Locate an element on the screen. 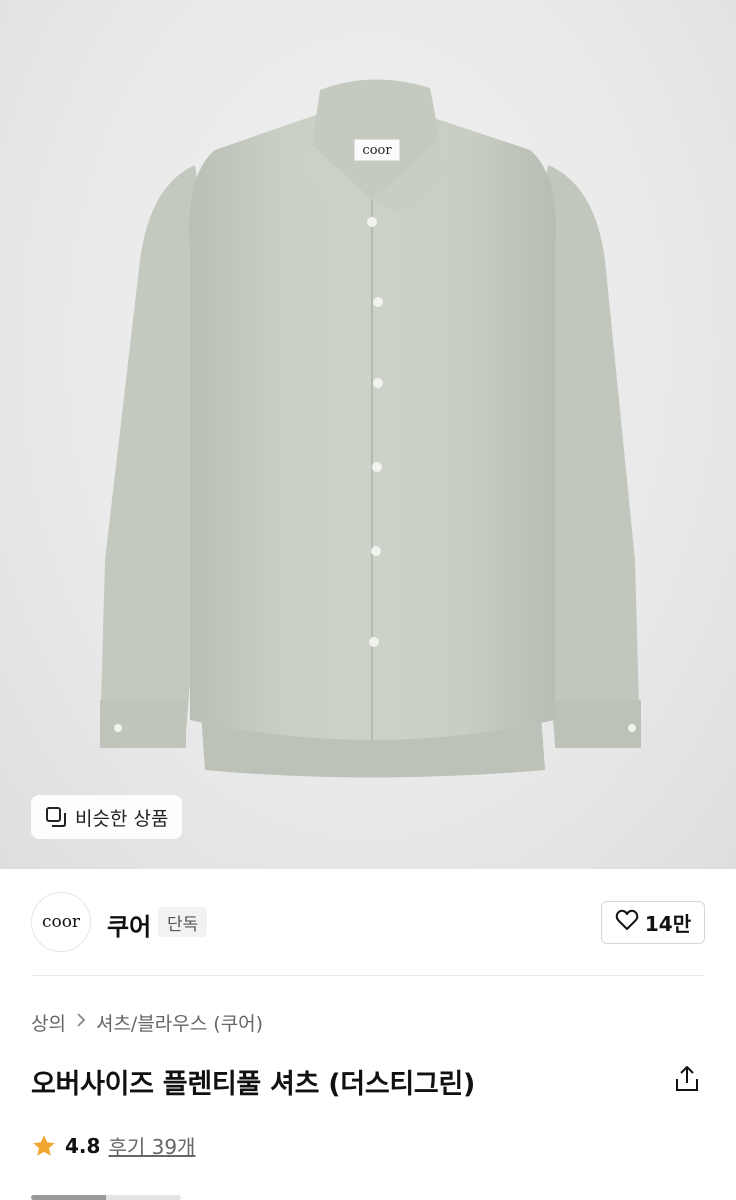 The width and height of the screenshot is (736, 1200). rating-row: 4.8 후기 39개 is located at coordinates (113, 1145).